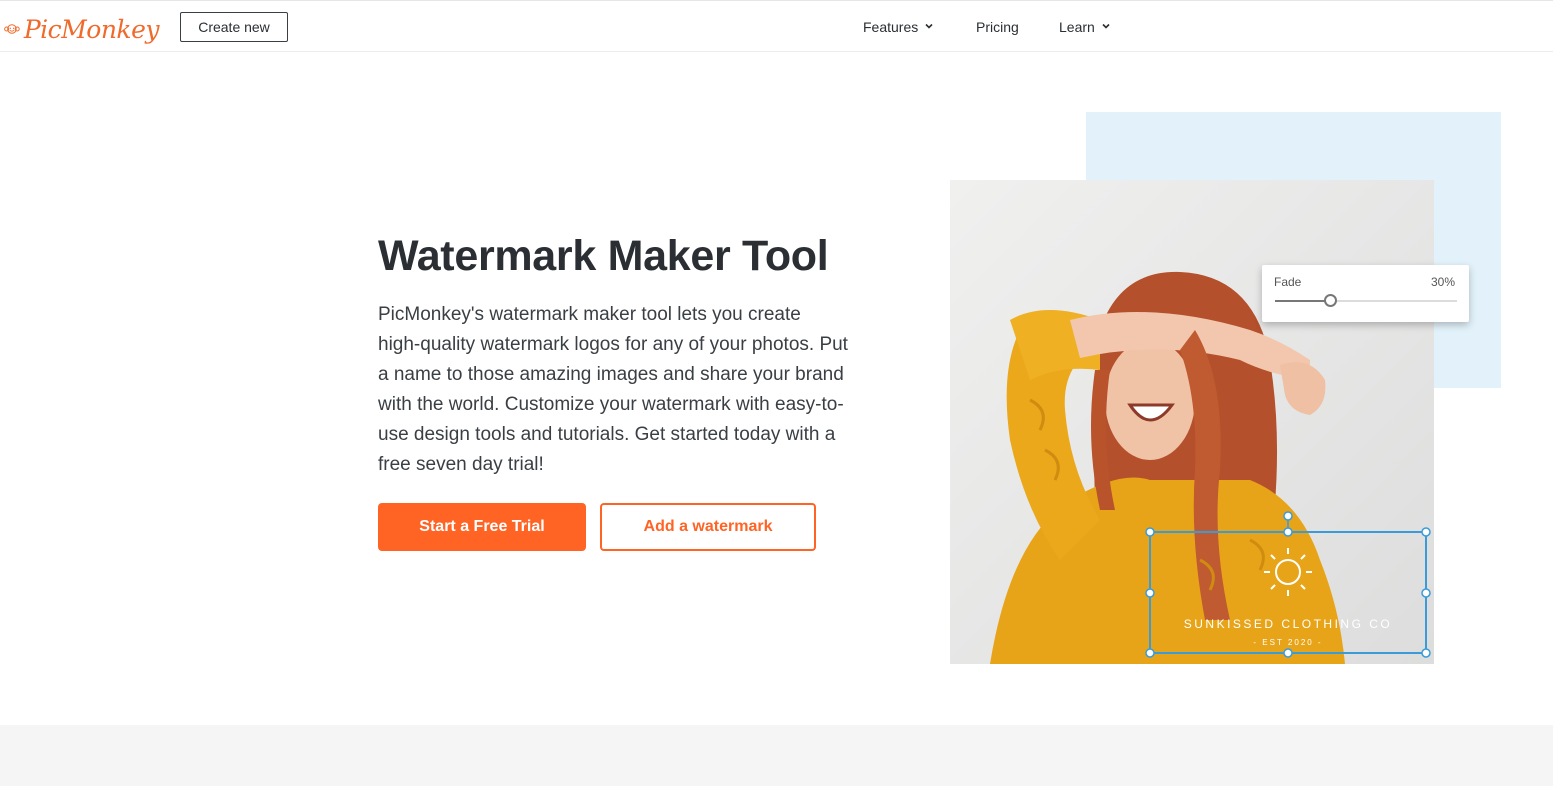 This screenshot has height=786, width=1553. What do you see at coordinates (1288, 282) in the screenshot?
I see `fade-label: Fade` at bounding box center [1288, 282].